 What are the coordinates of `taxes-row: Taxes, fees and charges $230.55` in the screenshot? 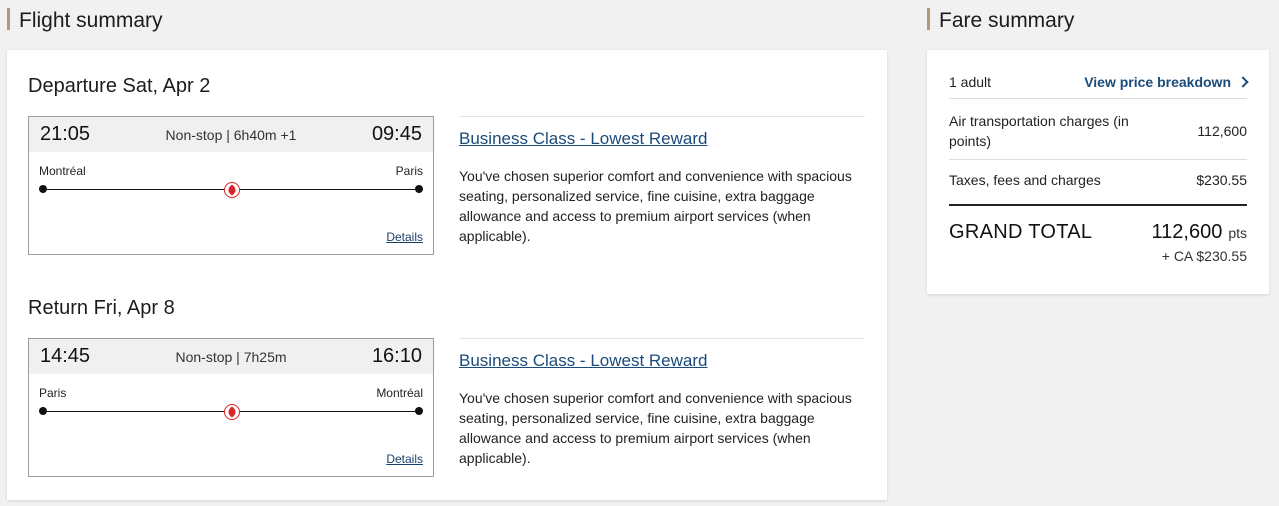 It's located at (1098, 180).